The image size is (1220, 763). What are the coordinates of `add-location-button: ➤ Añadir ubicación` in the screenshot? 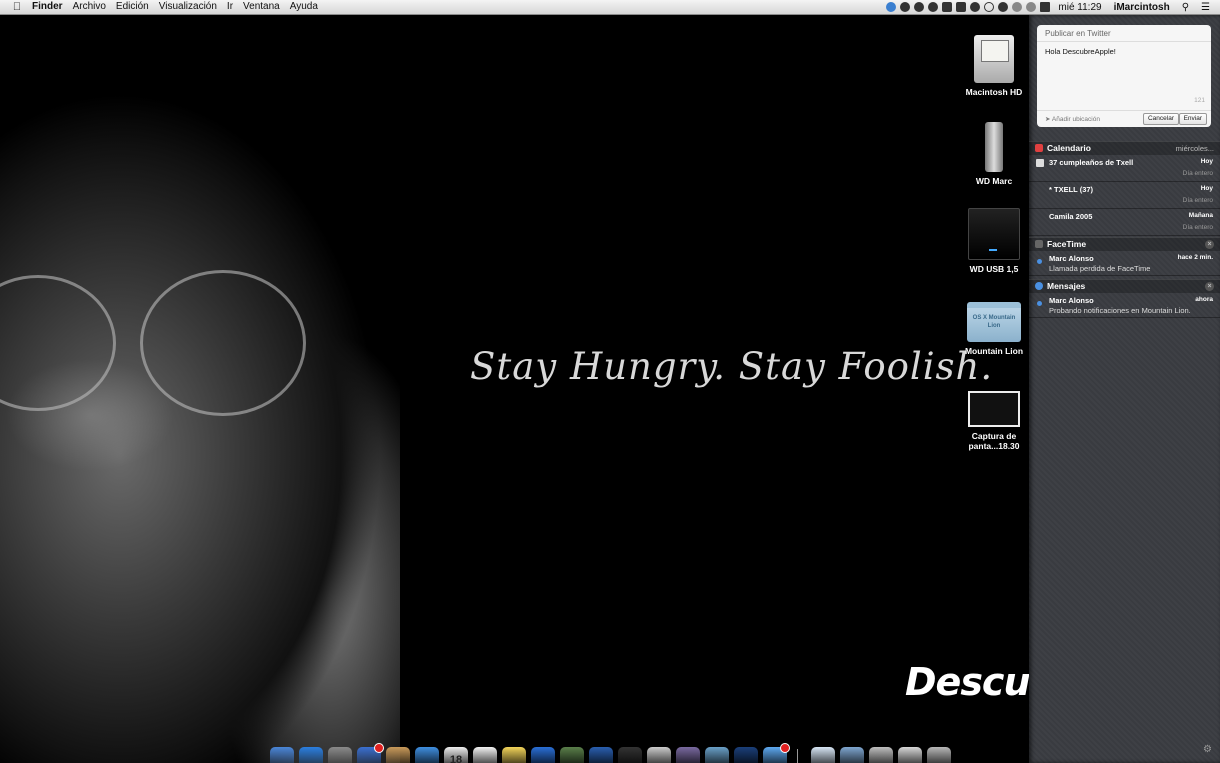 It's located at (1072, 119).